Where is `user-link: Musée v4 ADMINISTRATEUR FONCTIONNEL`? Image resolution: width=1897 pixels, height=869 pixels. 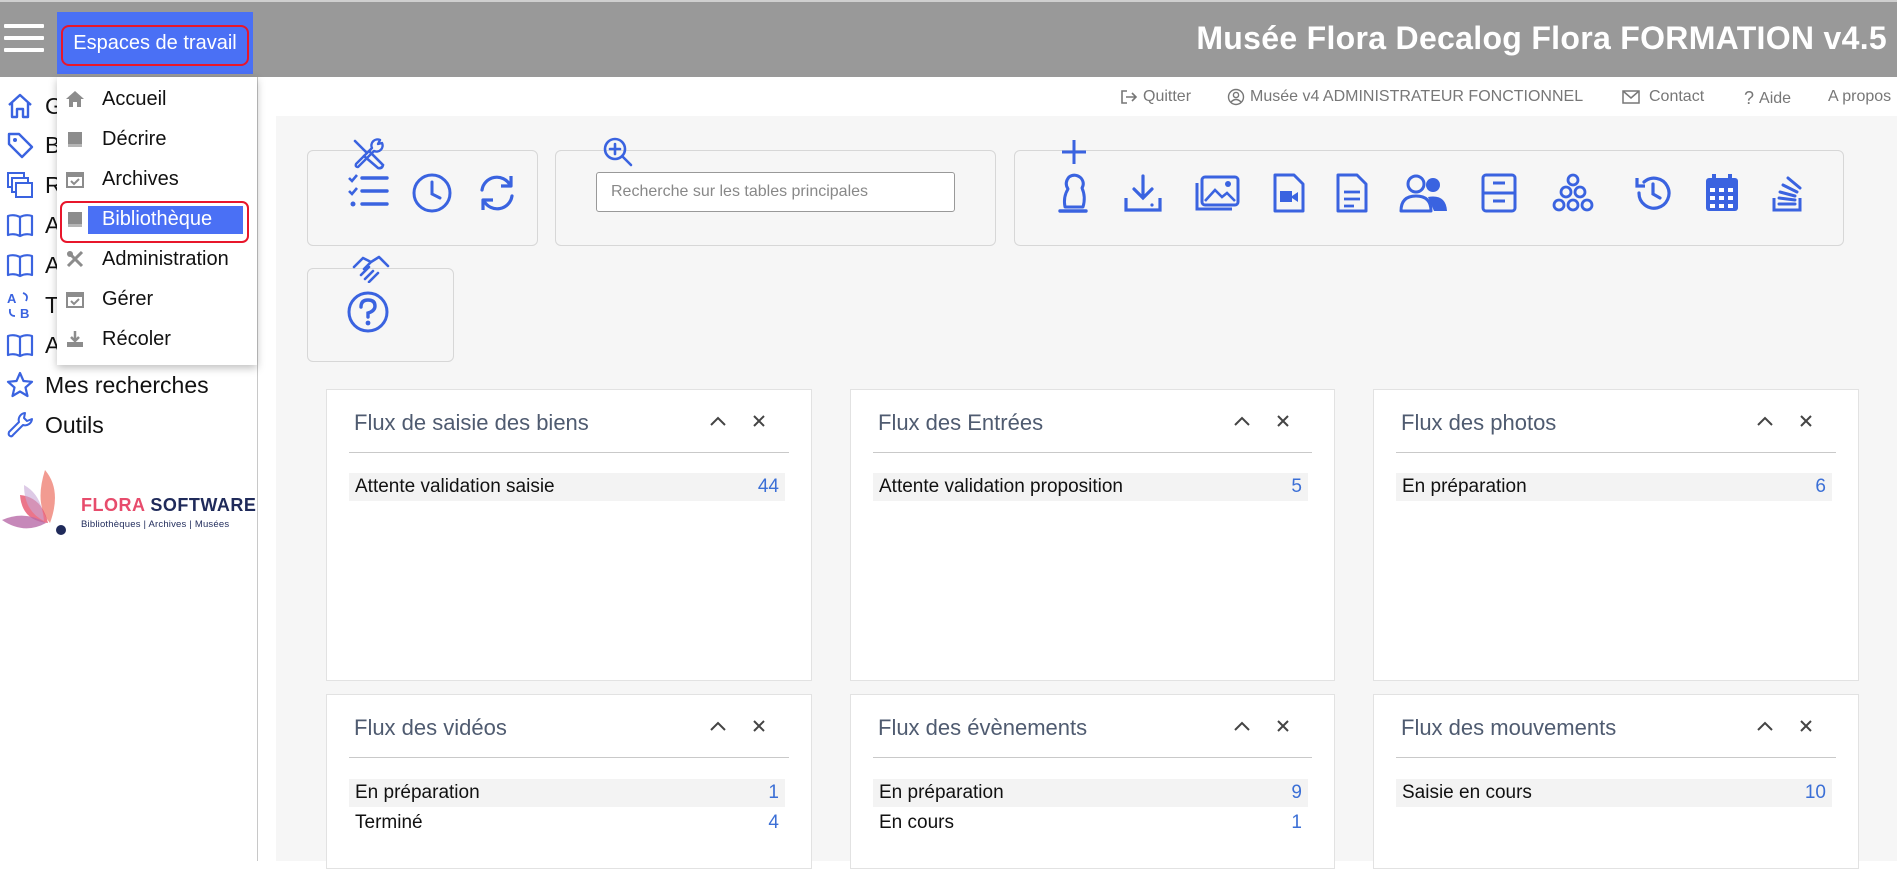
user-link: Musée v4 ADMINISTRATEUR FONCTIONNEL is located at coordinates (1405, 97).